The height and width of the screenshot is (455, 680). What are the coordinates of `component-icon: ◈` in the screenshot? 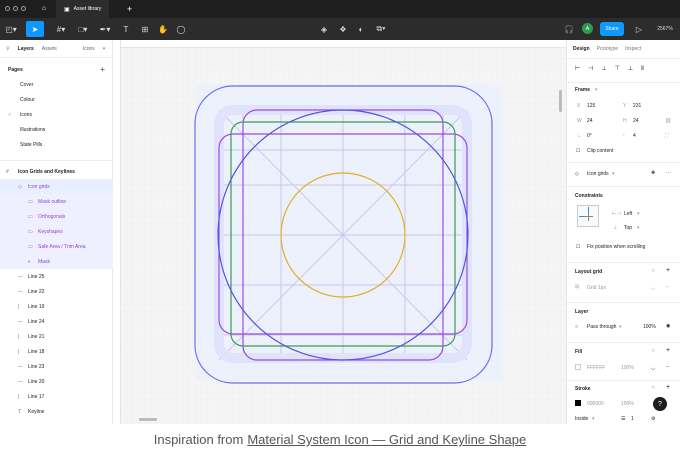 It's located at (324, 29).